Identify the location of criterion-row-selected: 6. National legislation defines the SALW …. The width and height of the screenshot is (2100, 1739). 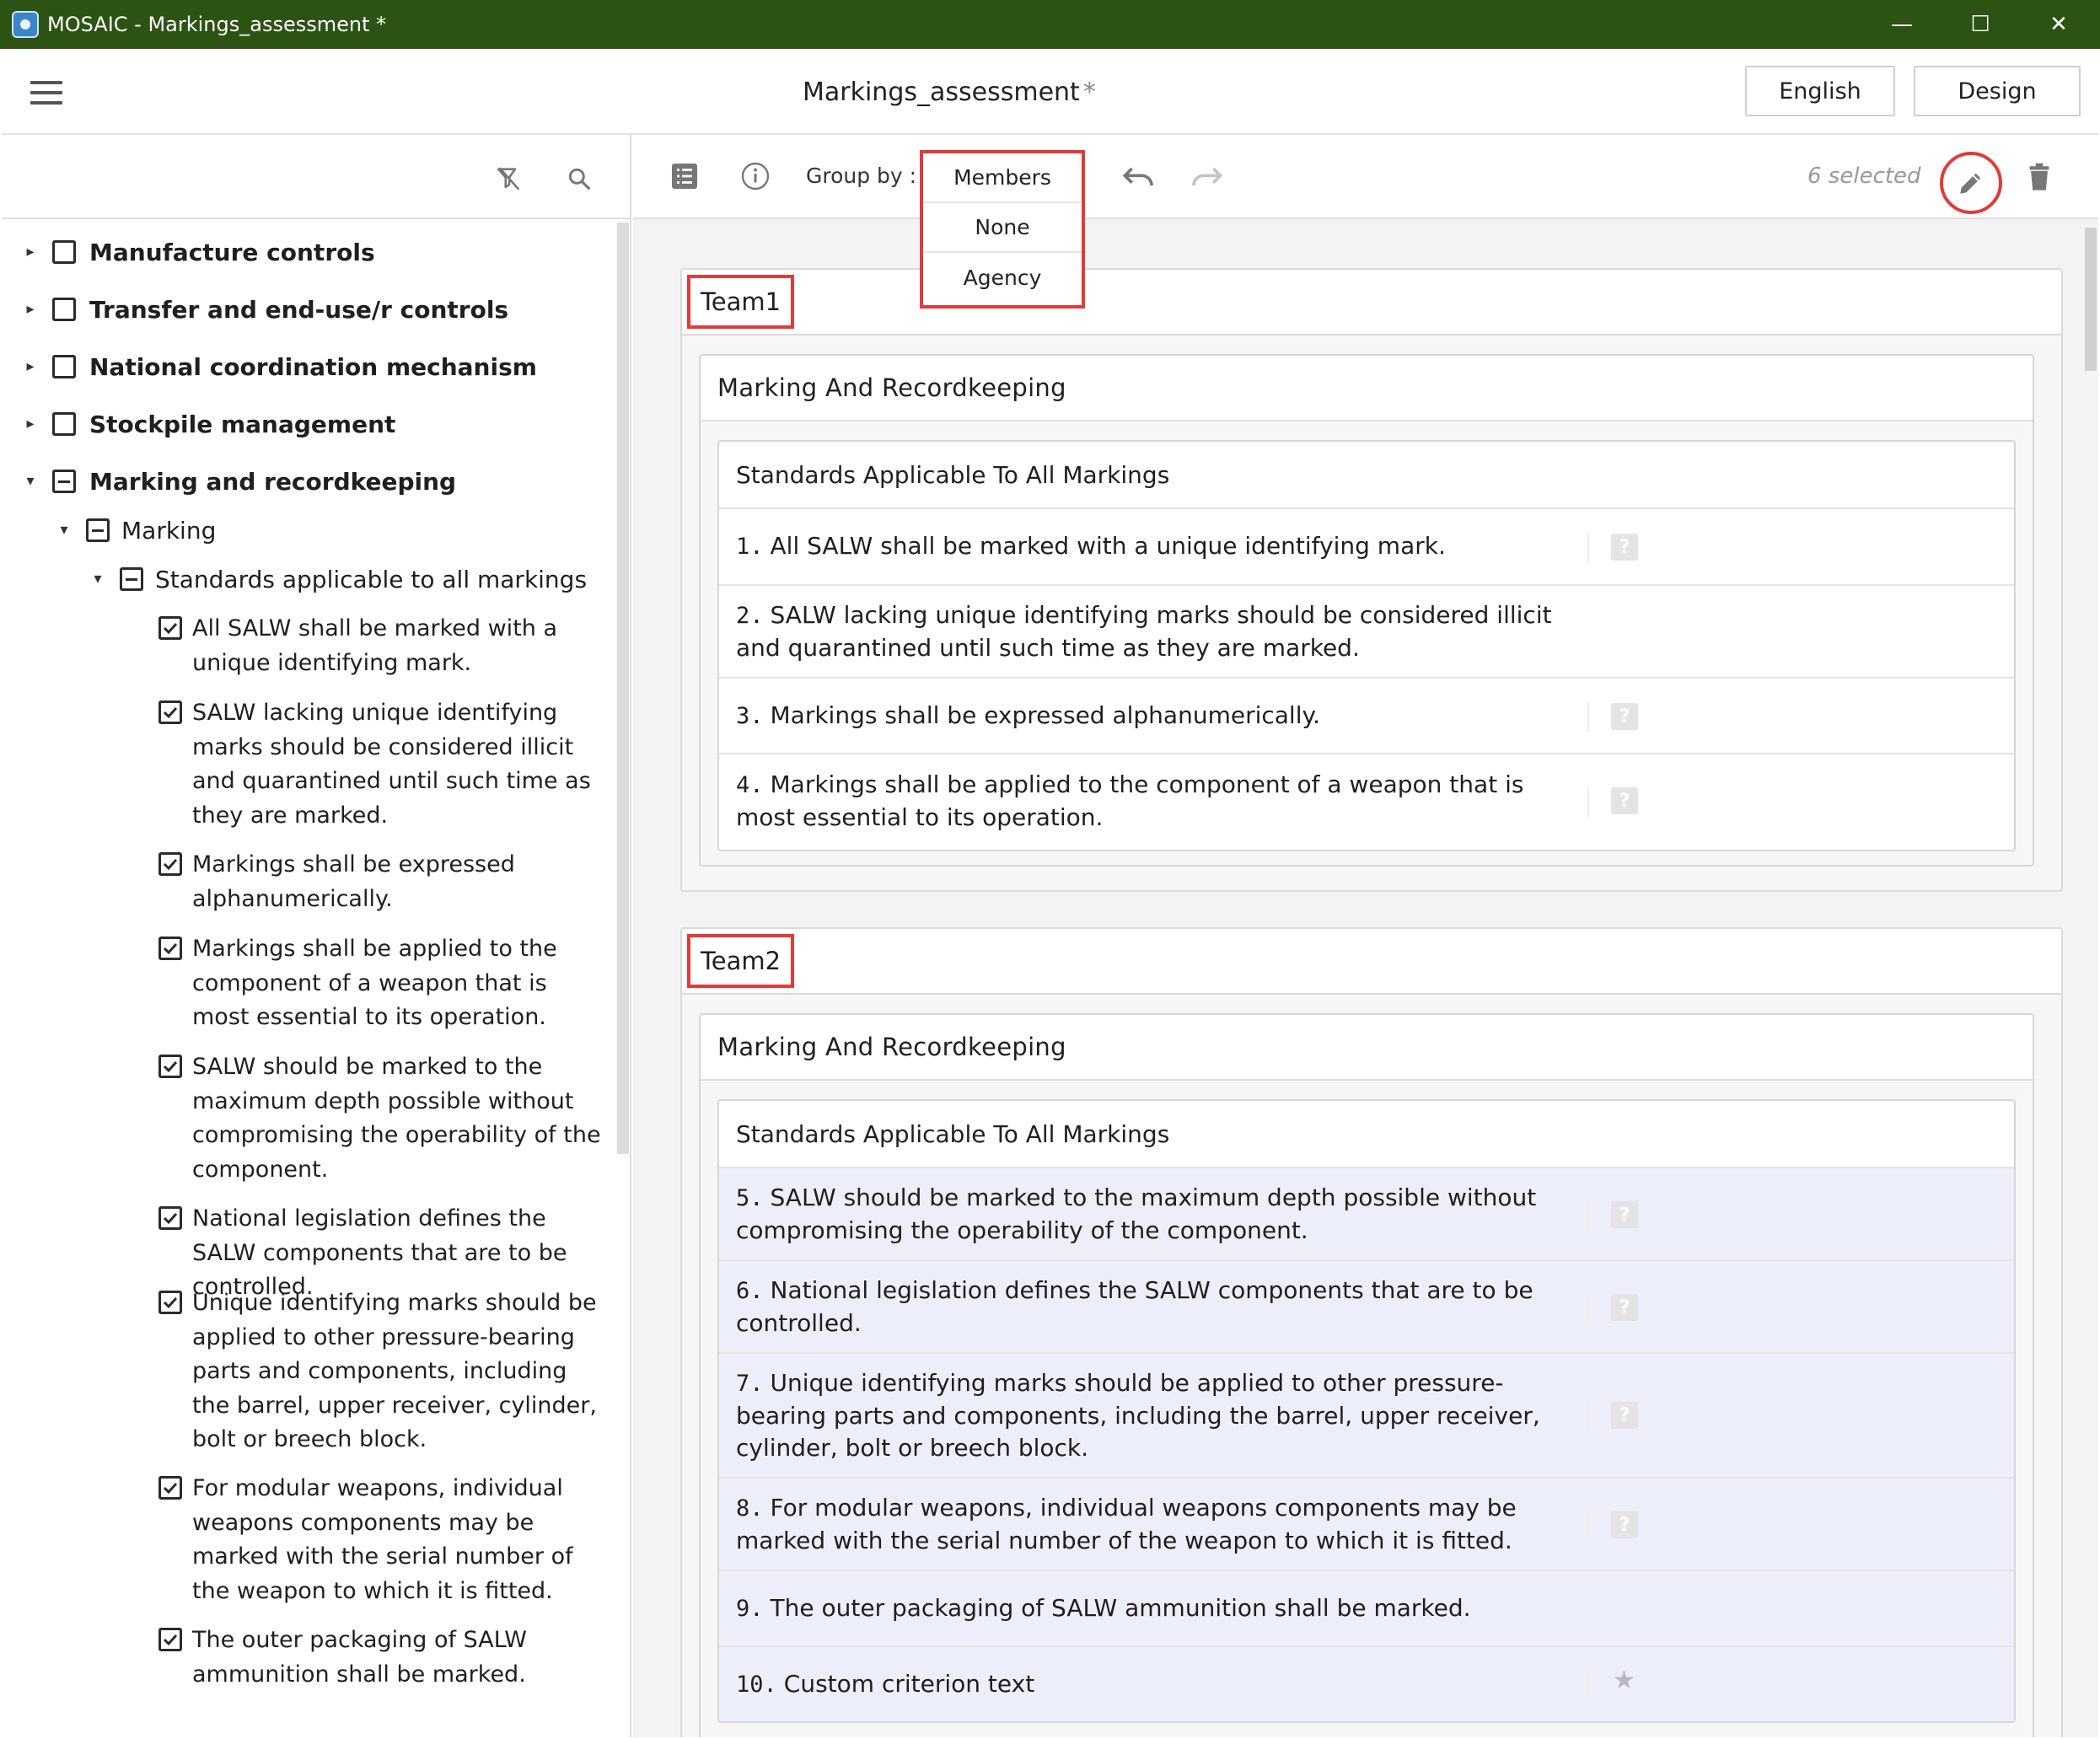
(1366, 1307).